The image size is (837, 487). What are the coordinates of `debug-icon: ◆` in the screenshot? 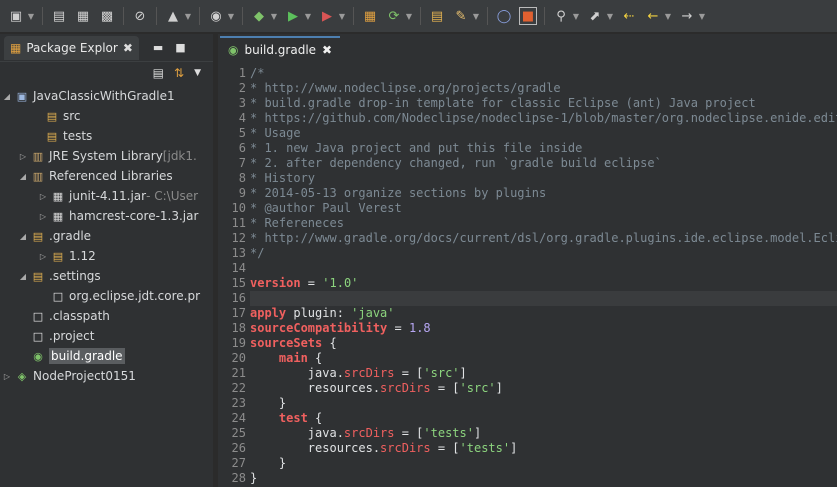 It's located at (259, 16).